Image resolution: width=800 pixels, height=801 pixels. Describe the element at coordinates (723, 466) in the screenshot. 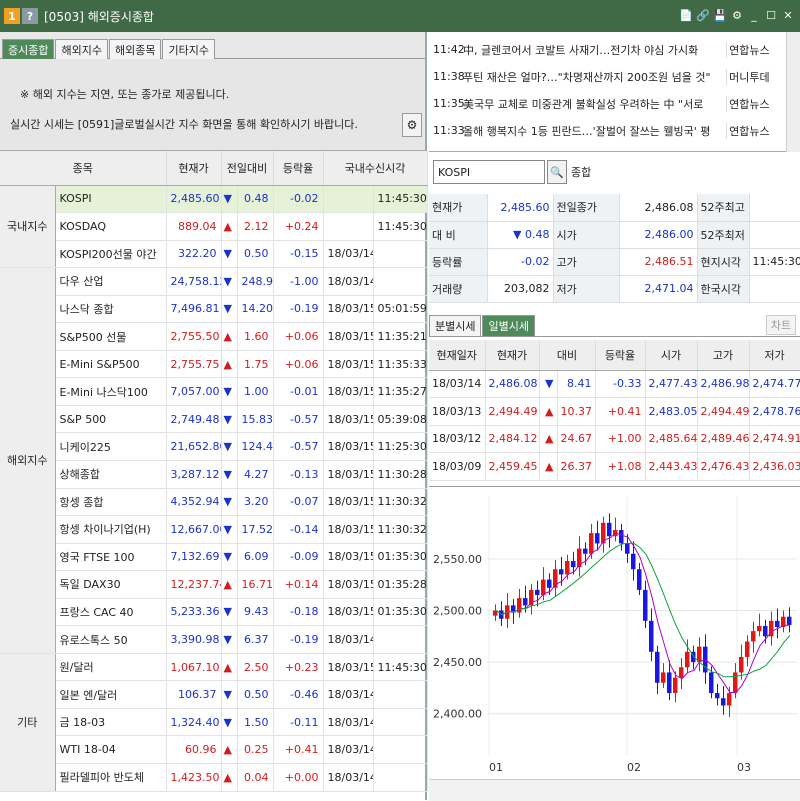

I see `daily-high: 2,476.43` at that location.